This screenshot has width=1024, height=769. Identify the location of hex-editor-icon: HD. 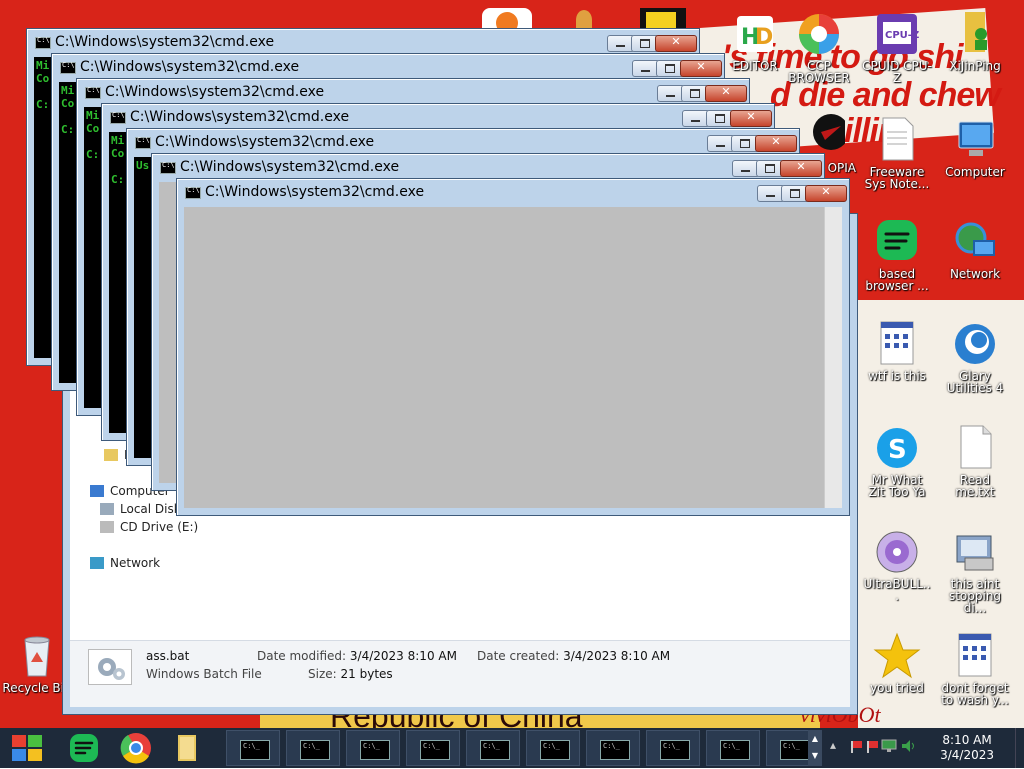
(755, 34).